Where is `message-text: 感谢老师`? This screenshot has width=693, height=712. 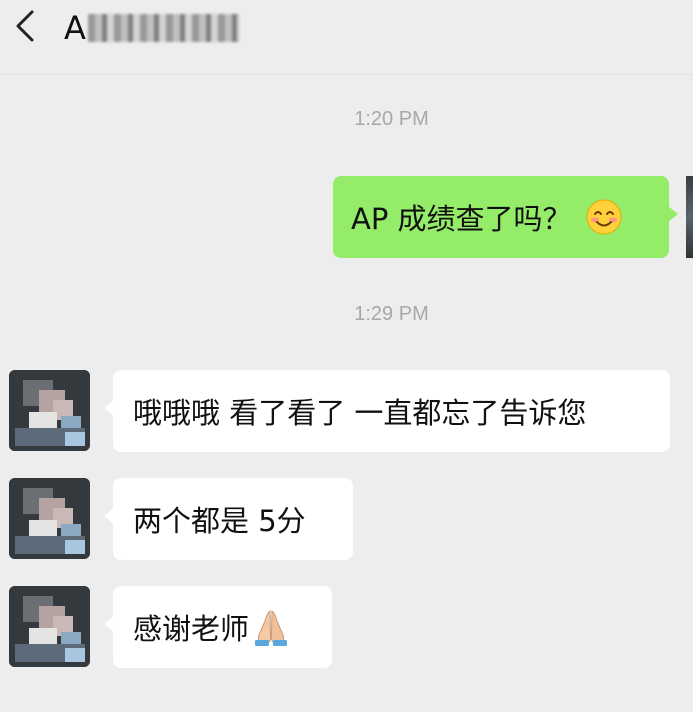
message-text: 感谢老师 is located at coordinates (191, 629).